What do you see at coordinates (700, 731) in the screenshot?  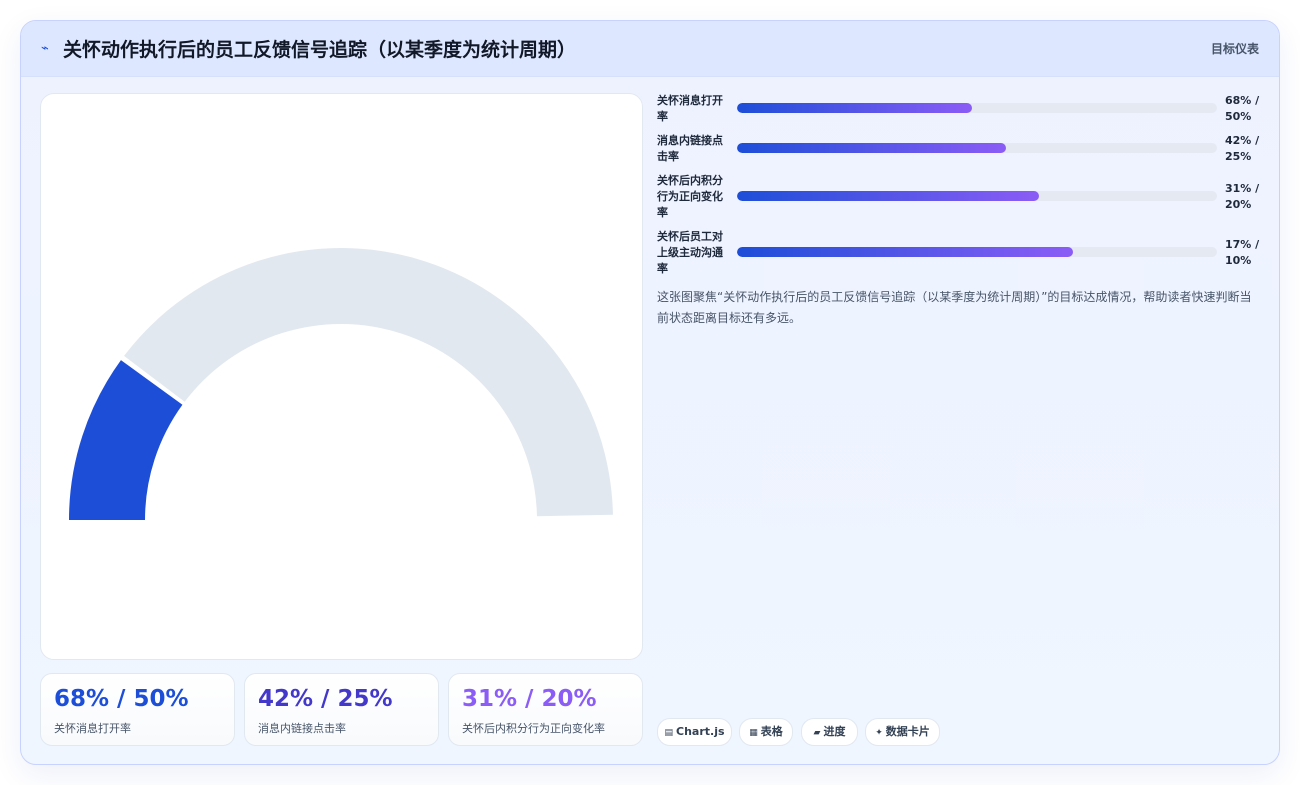 I see `chip-label: Chart.js` at bounding box center [700, 731].